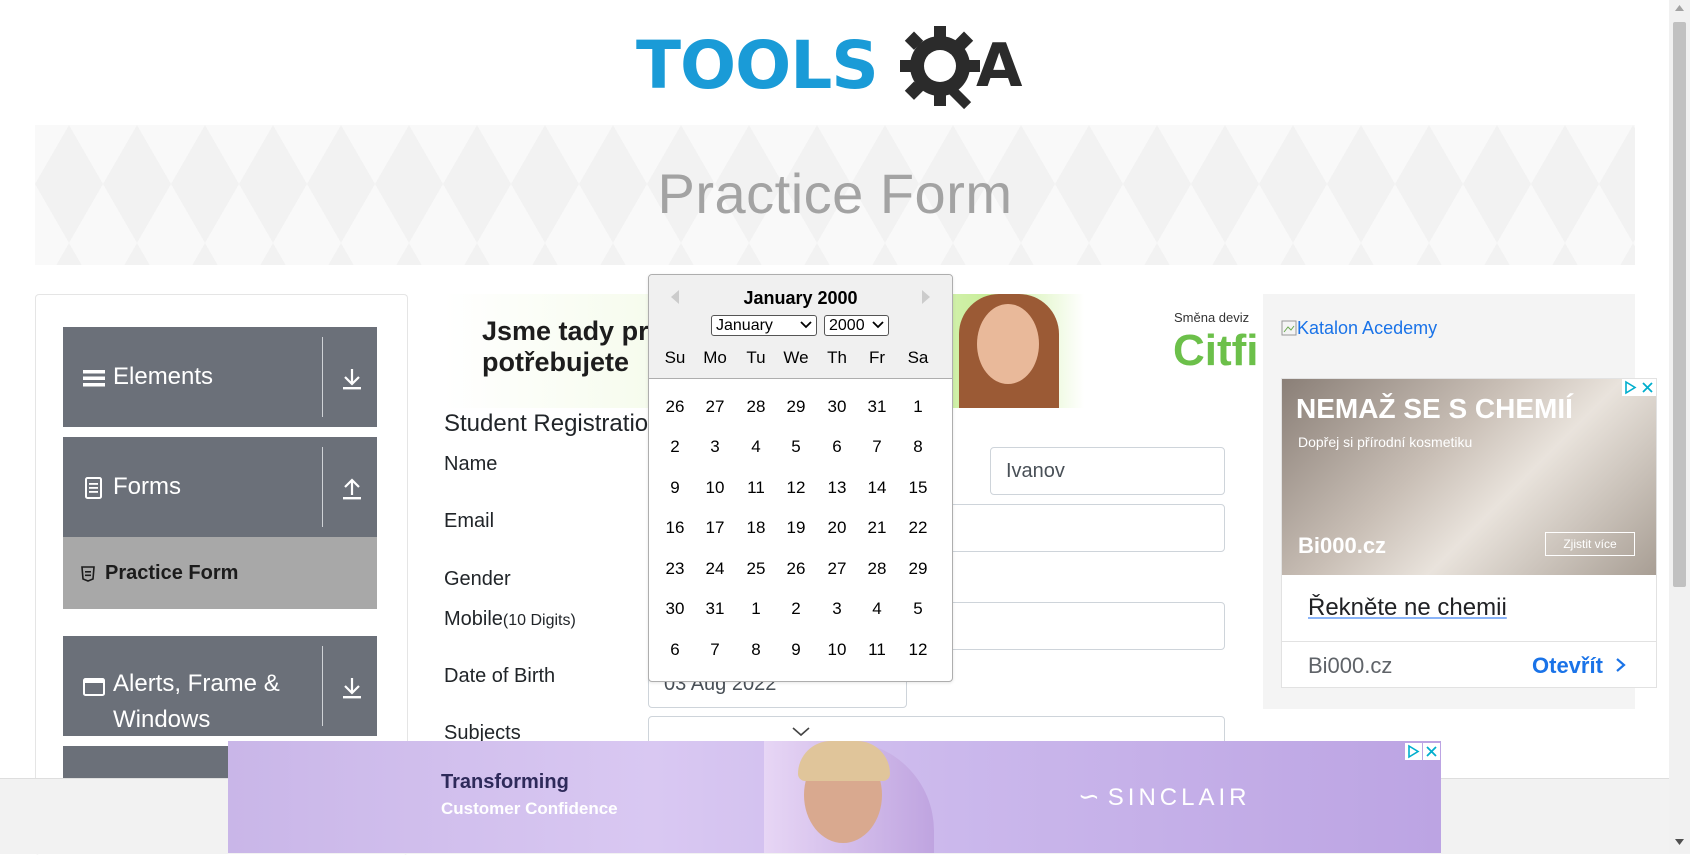  Describe the element at coordinates (837, 528) in the screenshot. I see `calendar-day: 20` at that location.